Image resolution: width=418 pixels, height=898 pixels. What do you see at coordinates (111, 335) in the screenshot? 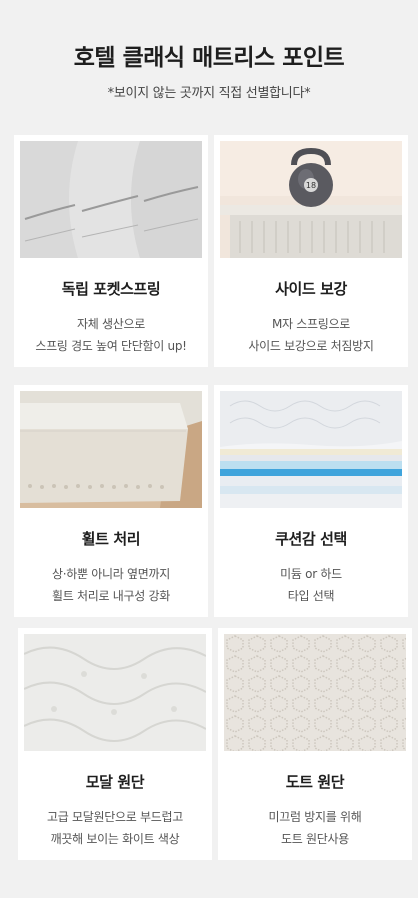
I see `feature-description: 자체 생산으로 스프링 경도 높여 단단함이 up!` at bounding box center [111, 335].